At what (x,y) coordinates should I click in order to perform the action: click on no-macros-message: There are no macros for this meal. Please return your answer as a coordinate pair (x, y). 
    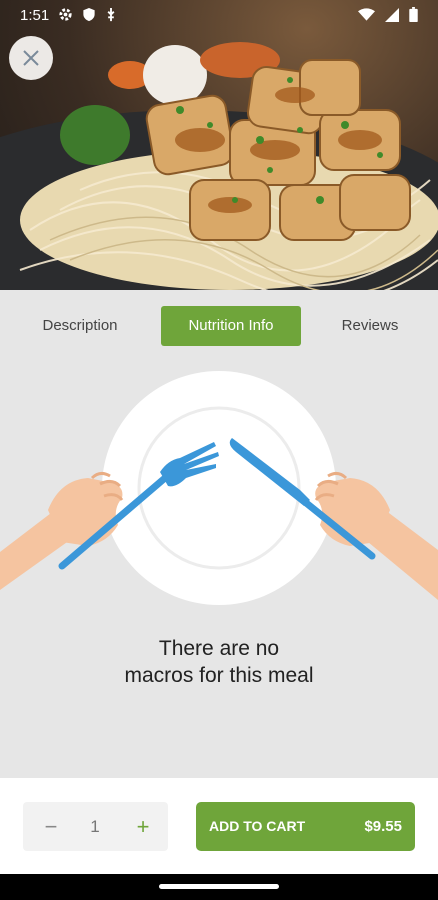
    Looking at the image, I should click on (219, 662).